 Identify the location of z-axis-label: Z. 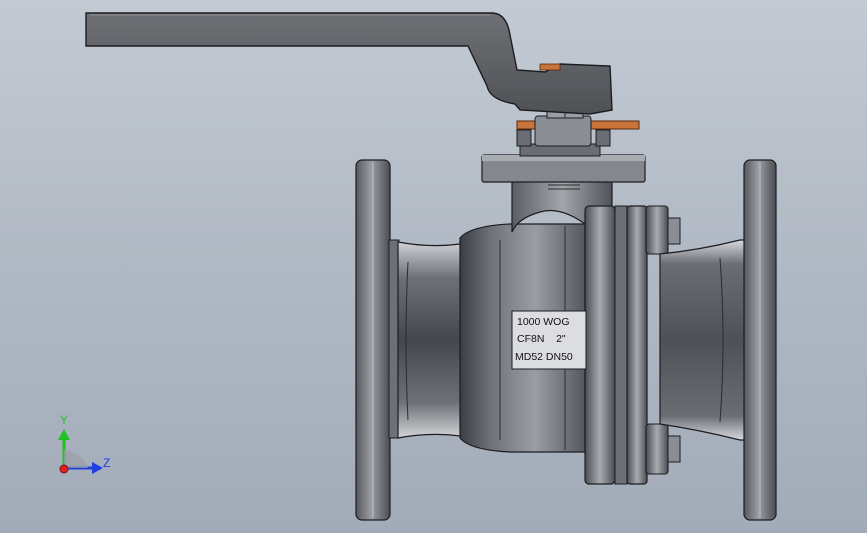
(107, 463).